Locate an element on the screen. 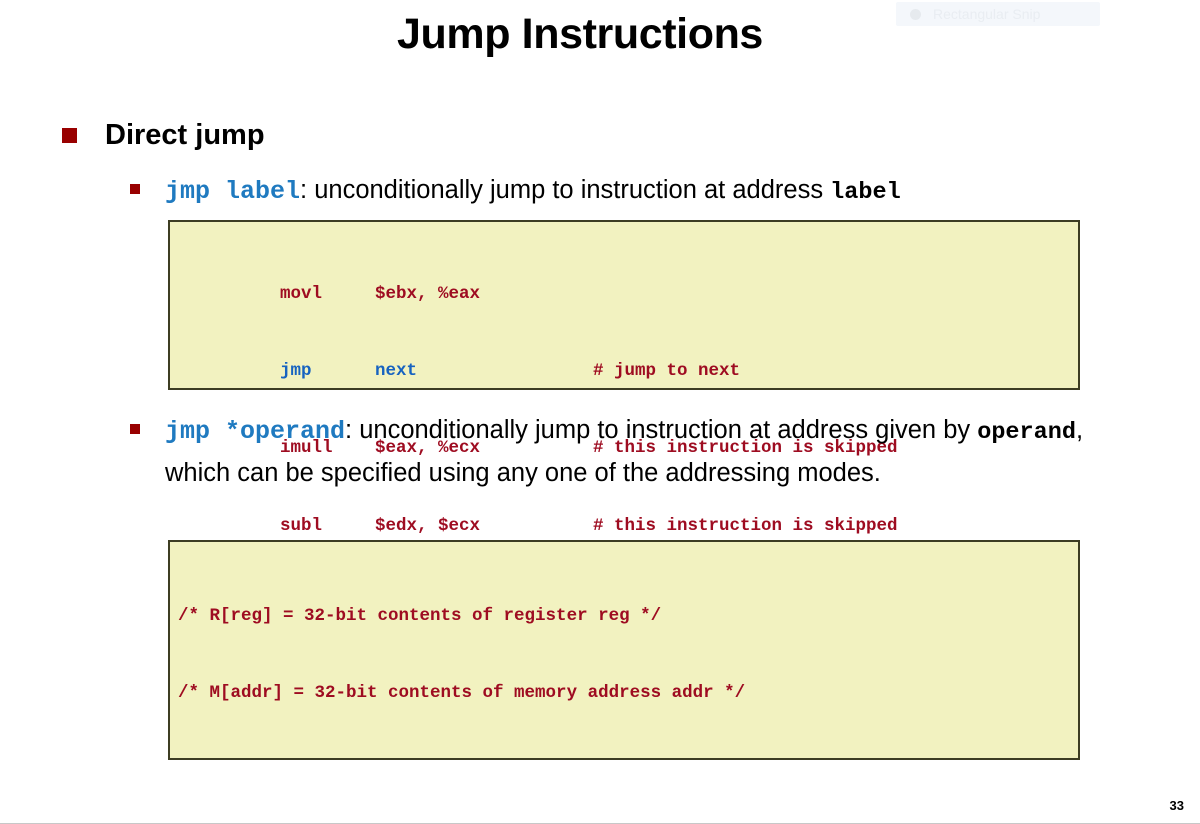 The height and width of the screenshot is (824, 1200). page-number: 33 is located at coordinates (1176, 805).